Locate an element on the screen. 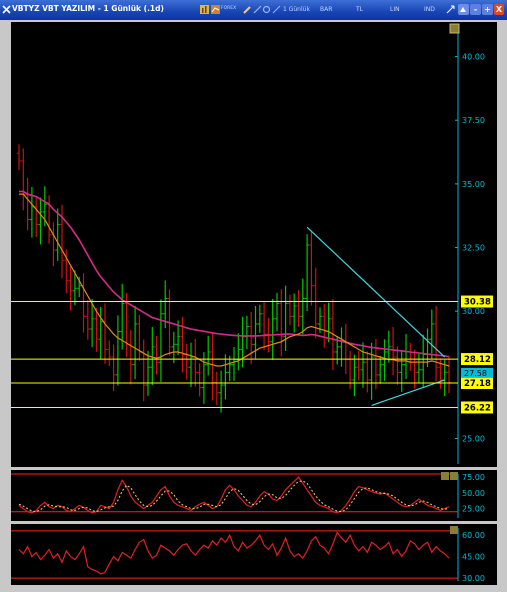 The width and height of the screenshot is (507, 592). stoch-close-icon is located at coordinates (454, 476).